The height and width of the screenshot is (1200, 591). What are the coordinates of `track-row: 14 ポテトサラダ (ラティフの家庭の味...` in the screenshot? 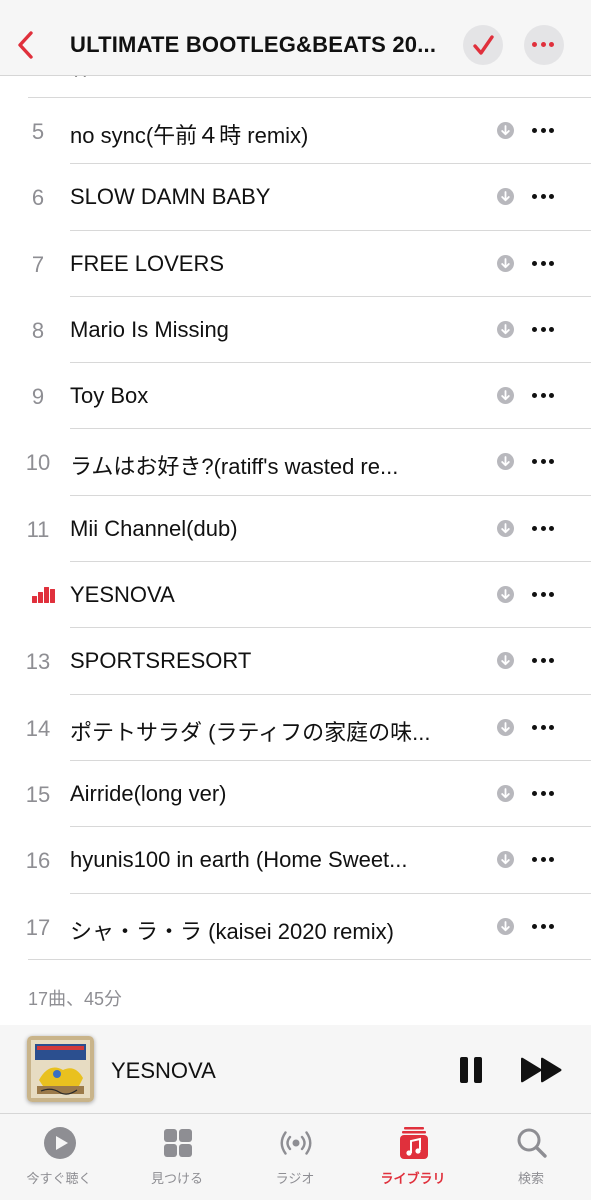 It's located at (295, 728).